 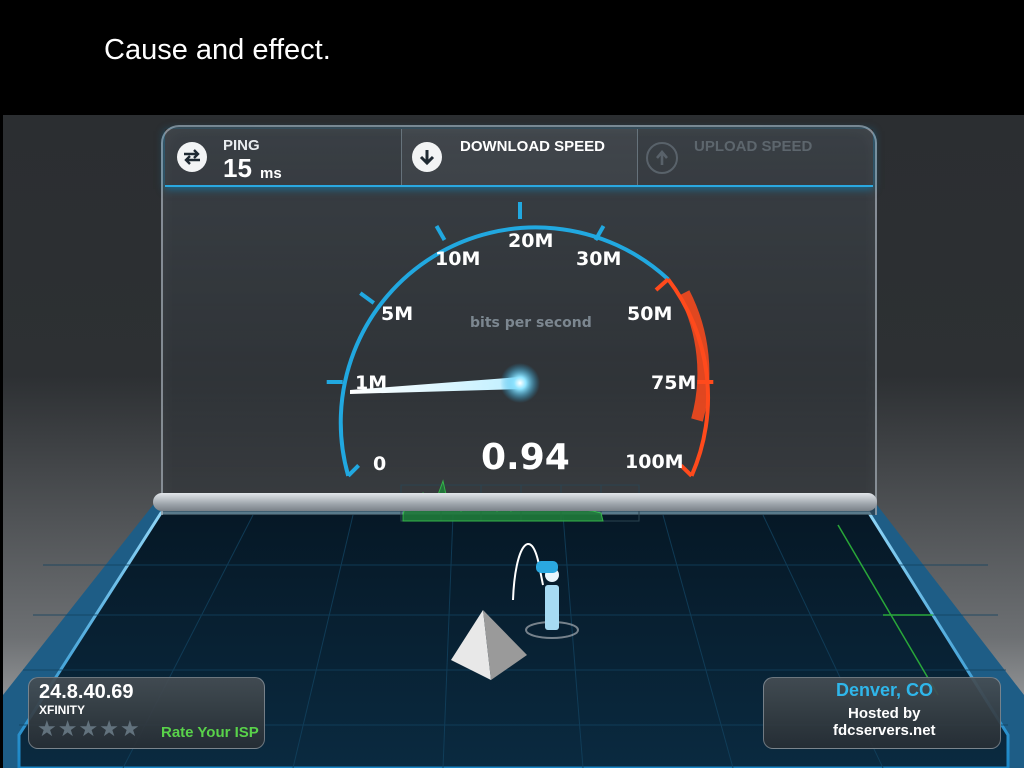 I want to click on tick-label-0: 0, so click(x=379, y=464).